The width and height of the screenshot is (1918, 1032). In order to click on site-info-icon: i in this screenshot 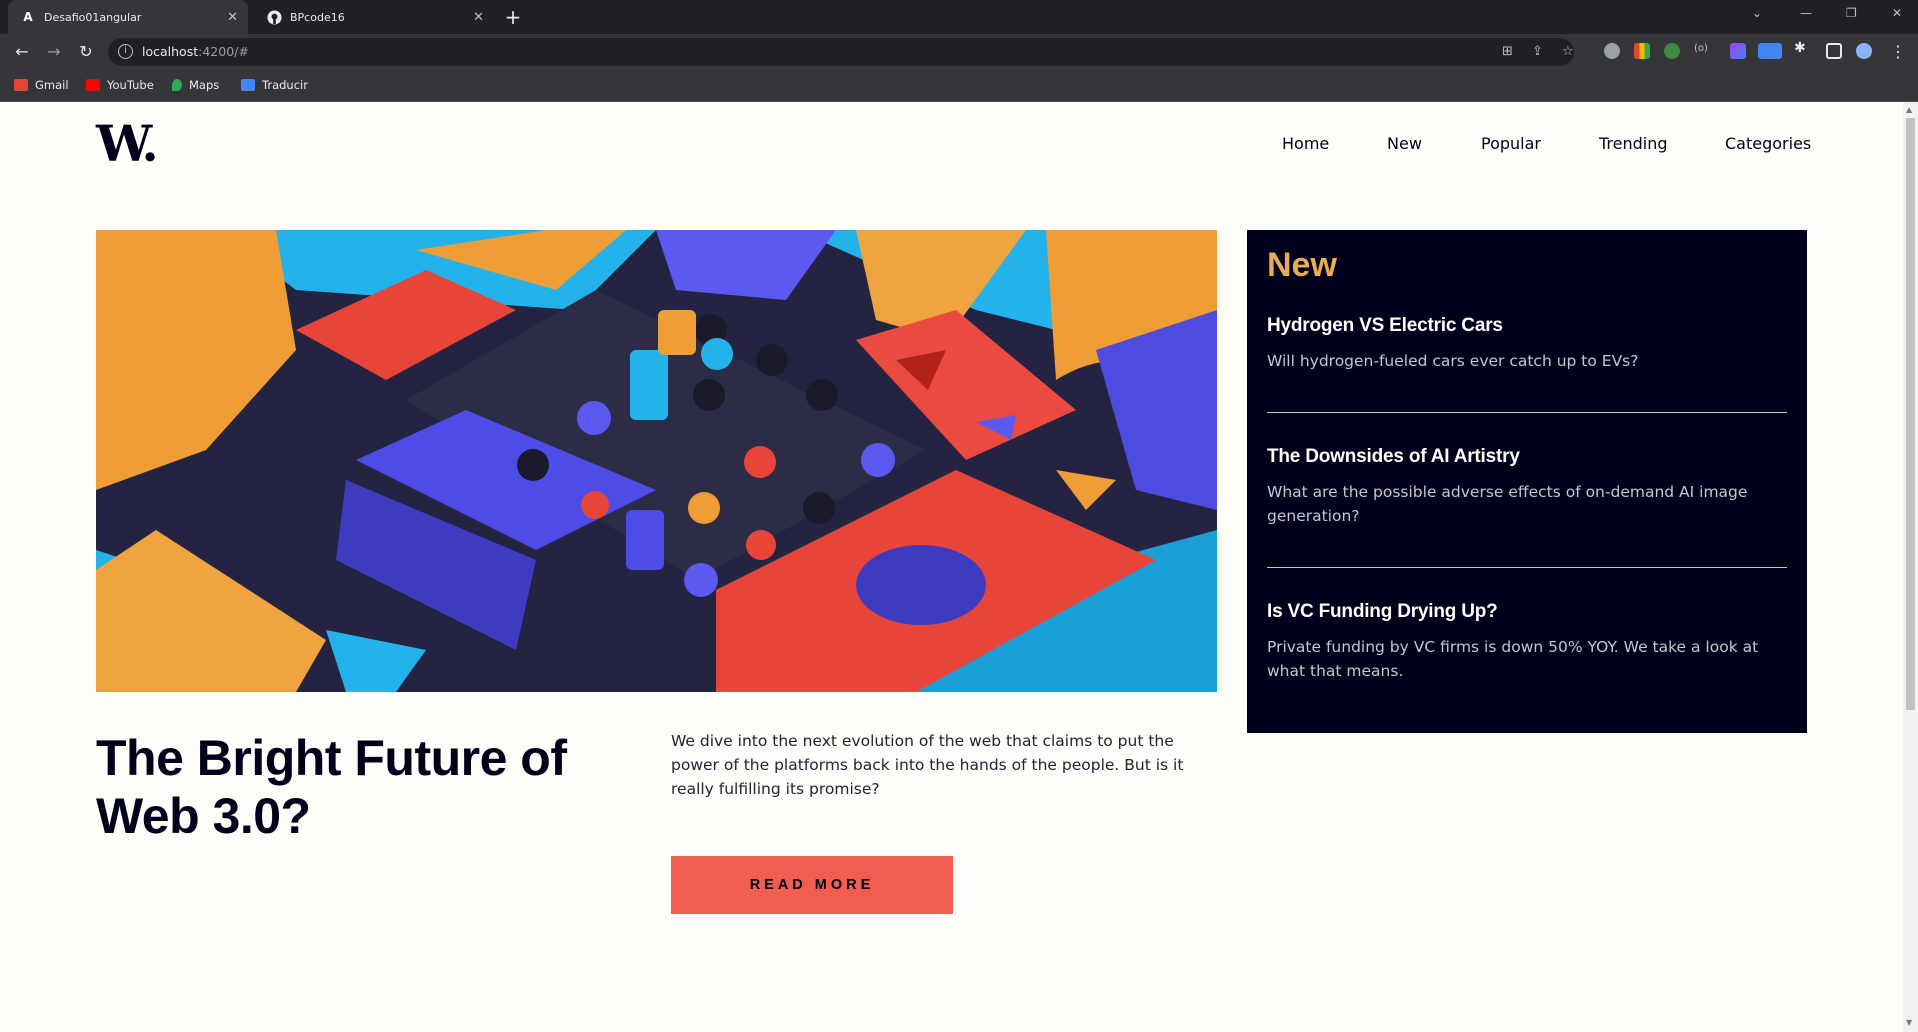, I will do `click(125, 51)`.